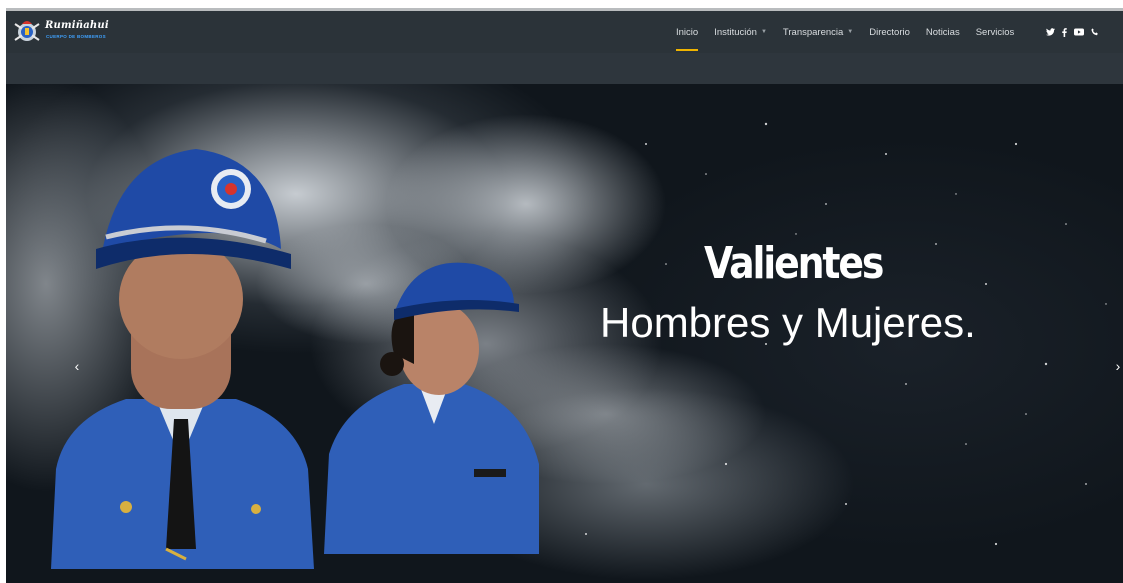 The height and width of the screenshot is (583, 1123). I want to click on nav-label: Institución, so click(735, 32).